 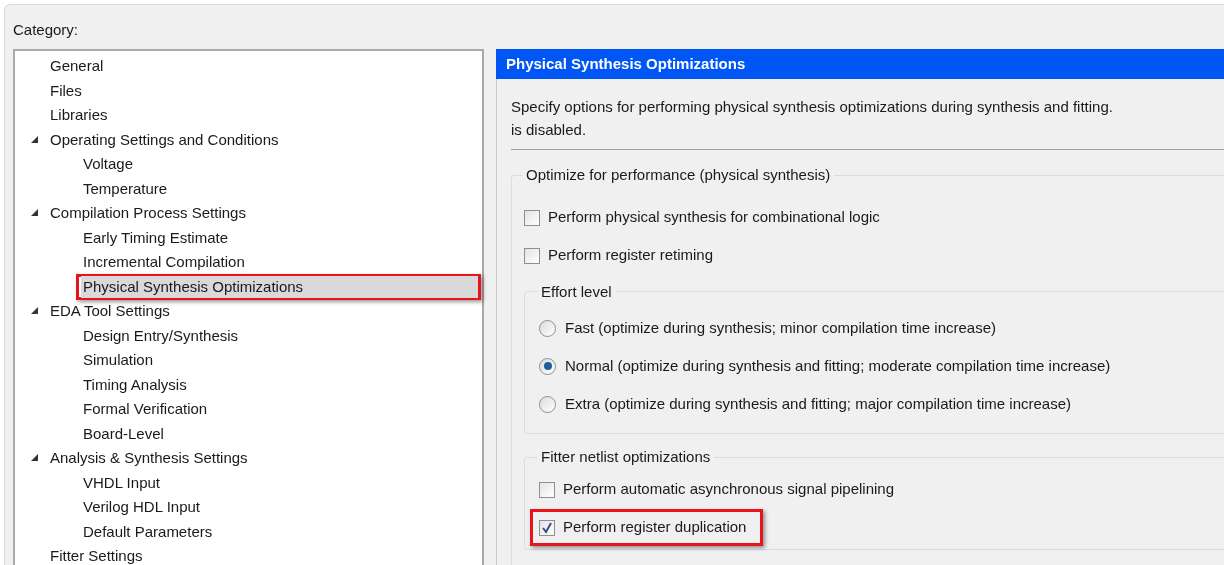 What do you see at coordinates (121, 482) in the screenshot?
I see `tree-item: VHDL Input` at bounding box center [121, 482].